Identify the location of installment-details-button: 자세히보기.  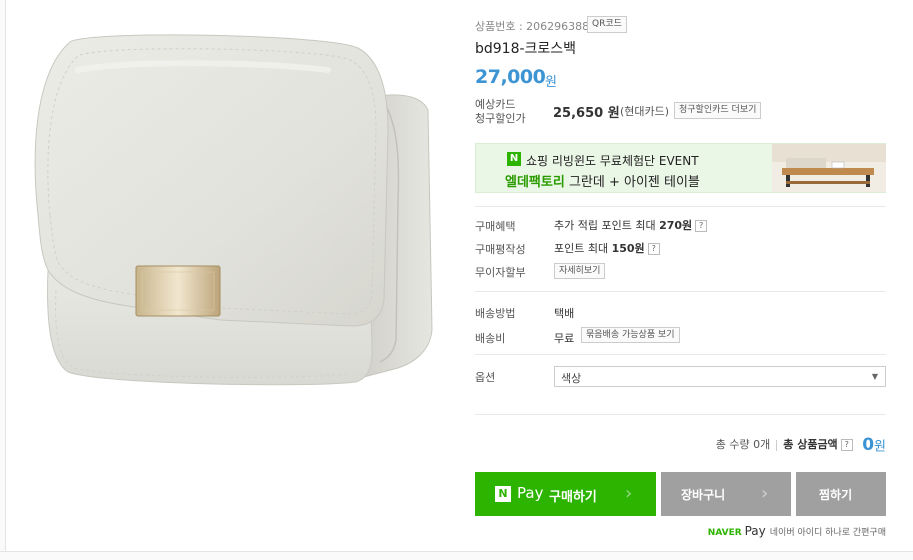
(580, 271).